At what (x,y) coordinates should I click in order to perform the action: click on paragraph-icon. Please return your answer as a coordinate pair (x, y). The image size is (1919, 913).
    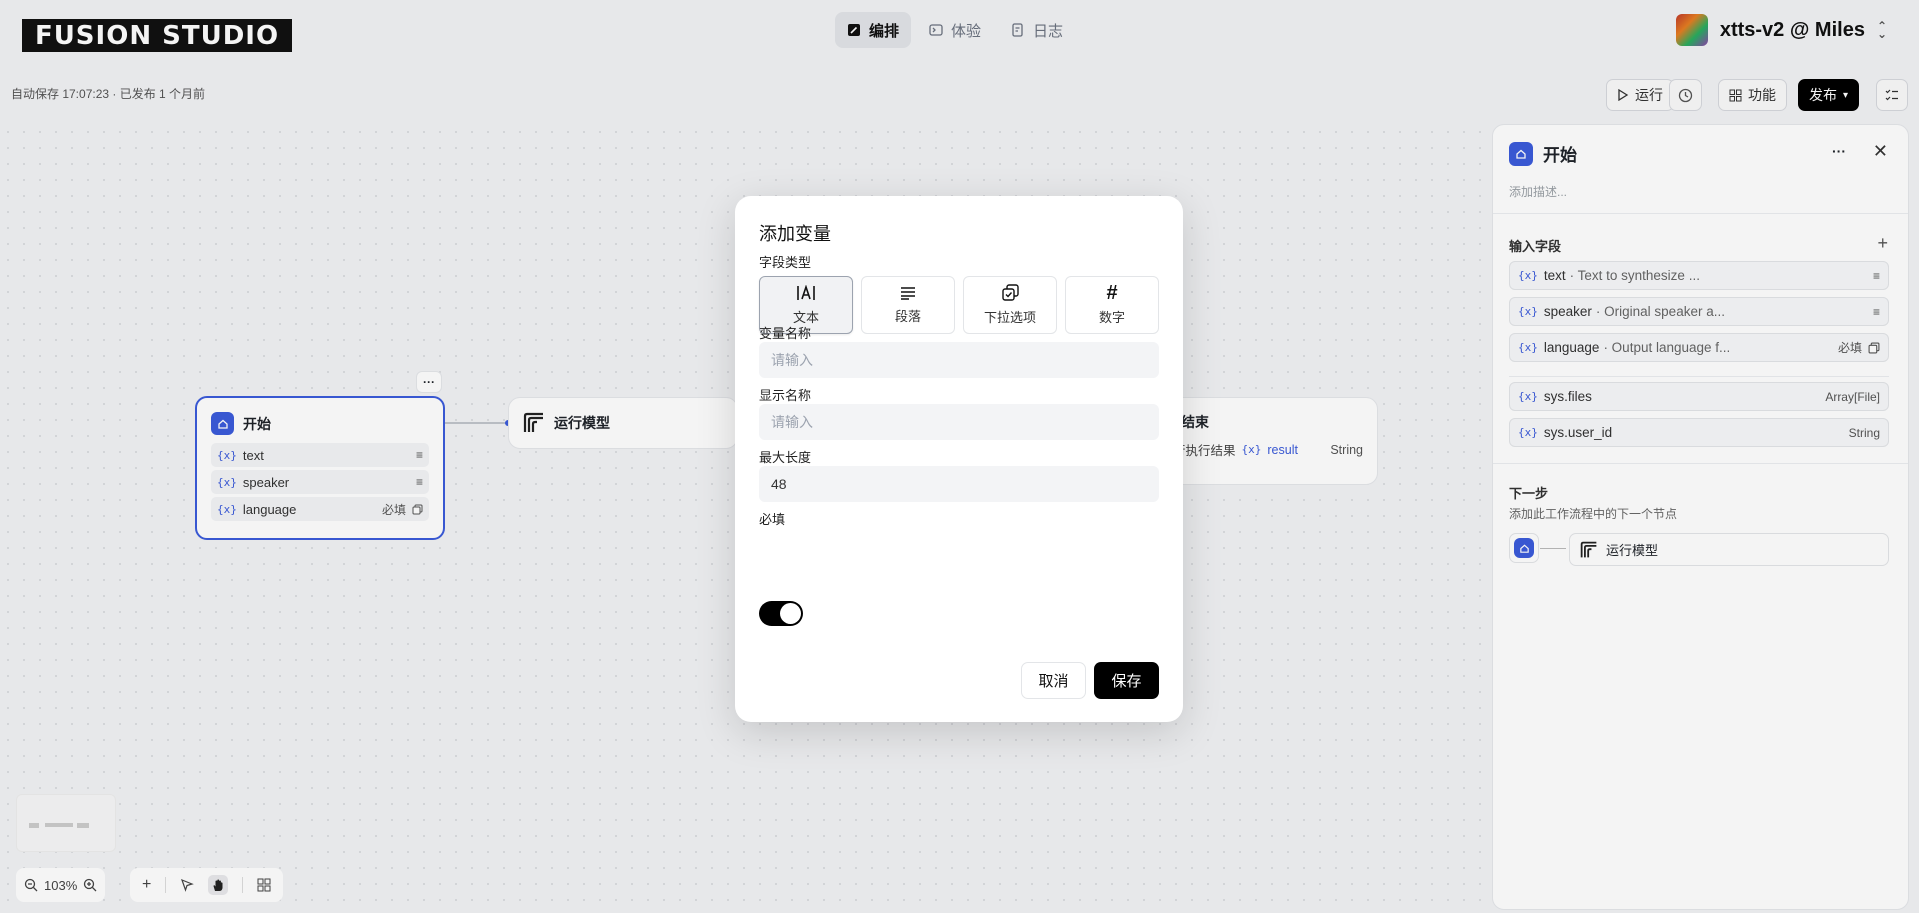
    Looking at the image, I should click on (908, 293).